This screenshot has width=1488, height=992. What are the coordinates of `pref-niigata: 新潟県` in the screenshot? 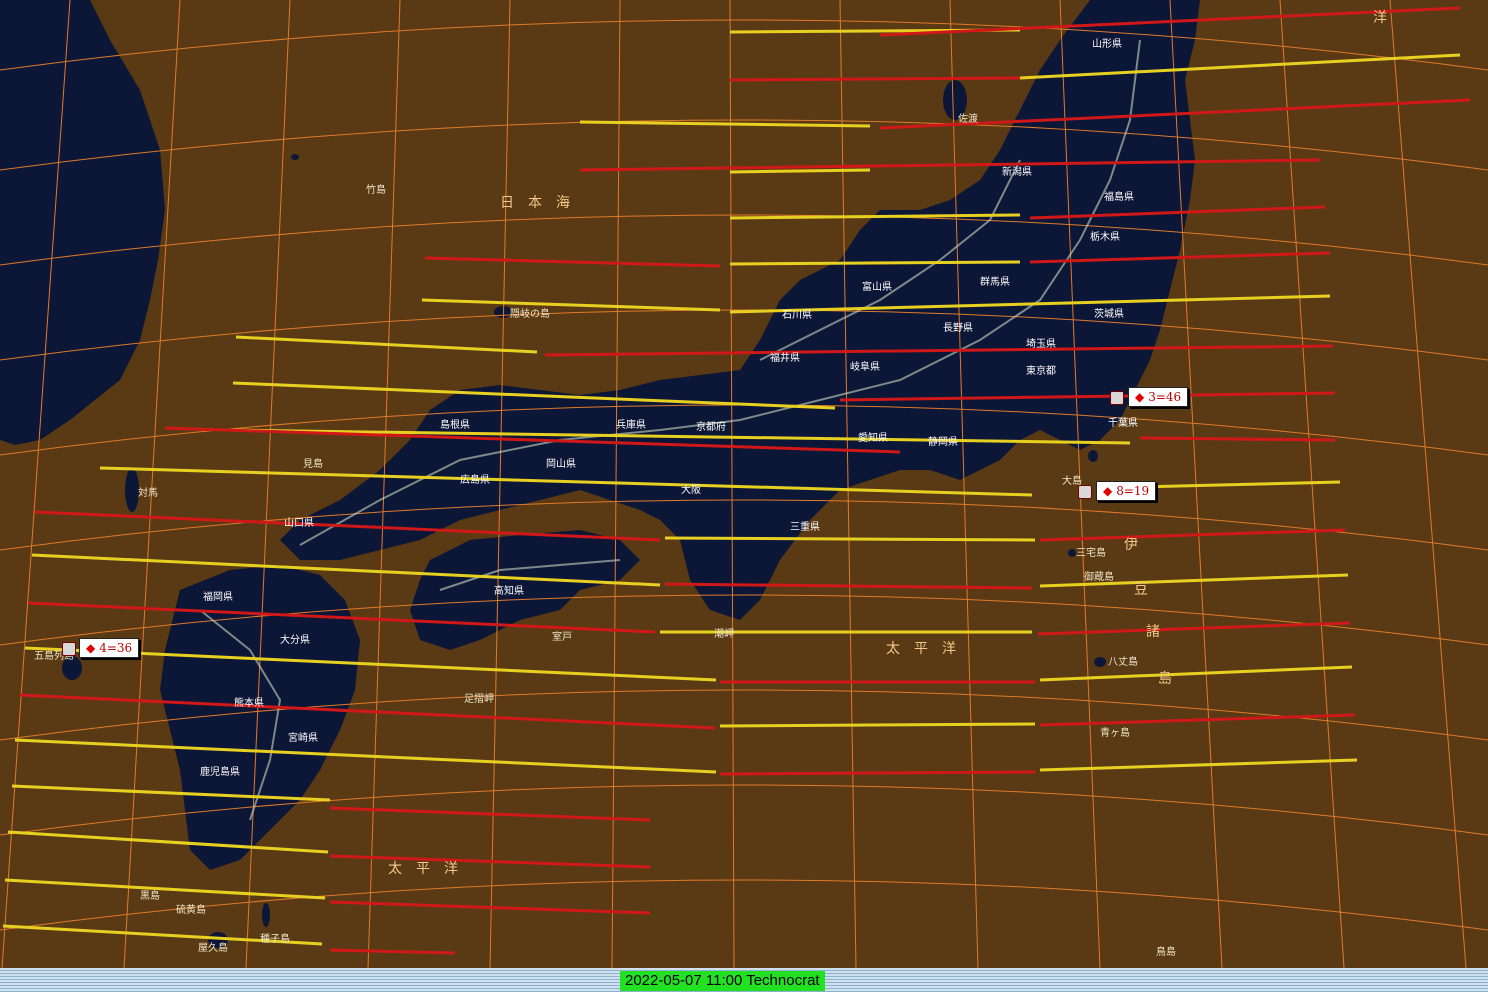 It's located at (1017, 171).